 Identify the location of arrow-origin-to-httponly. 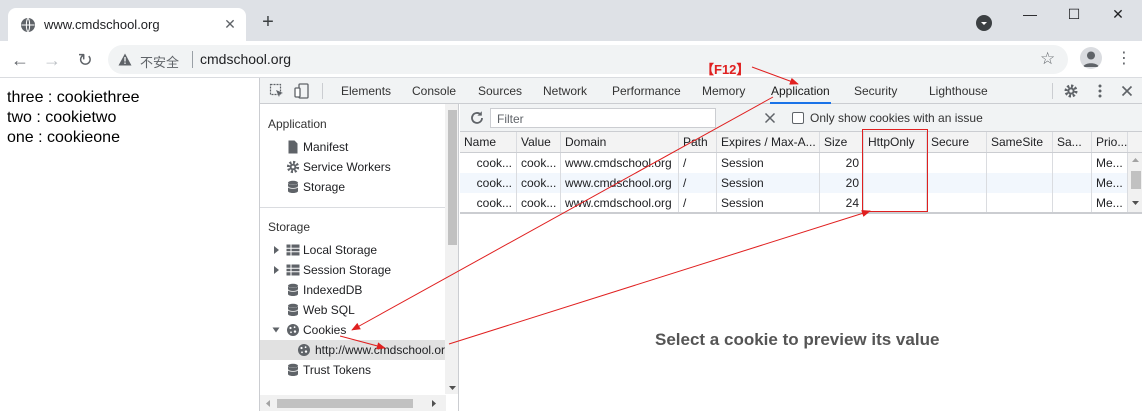
(659, 277).